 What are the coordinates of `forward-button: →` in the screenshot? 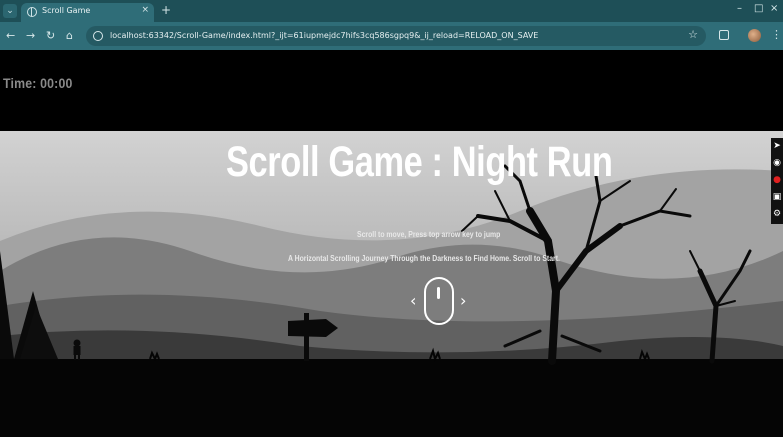 It's located at (30, 35).